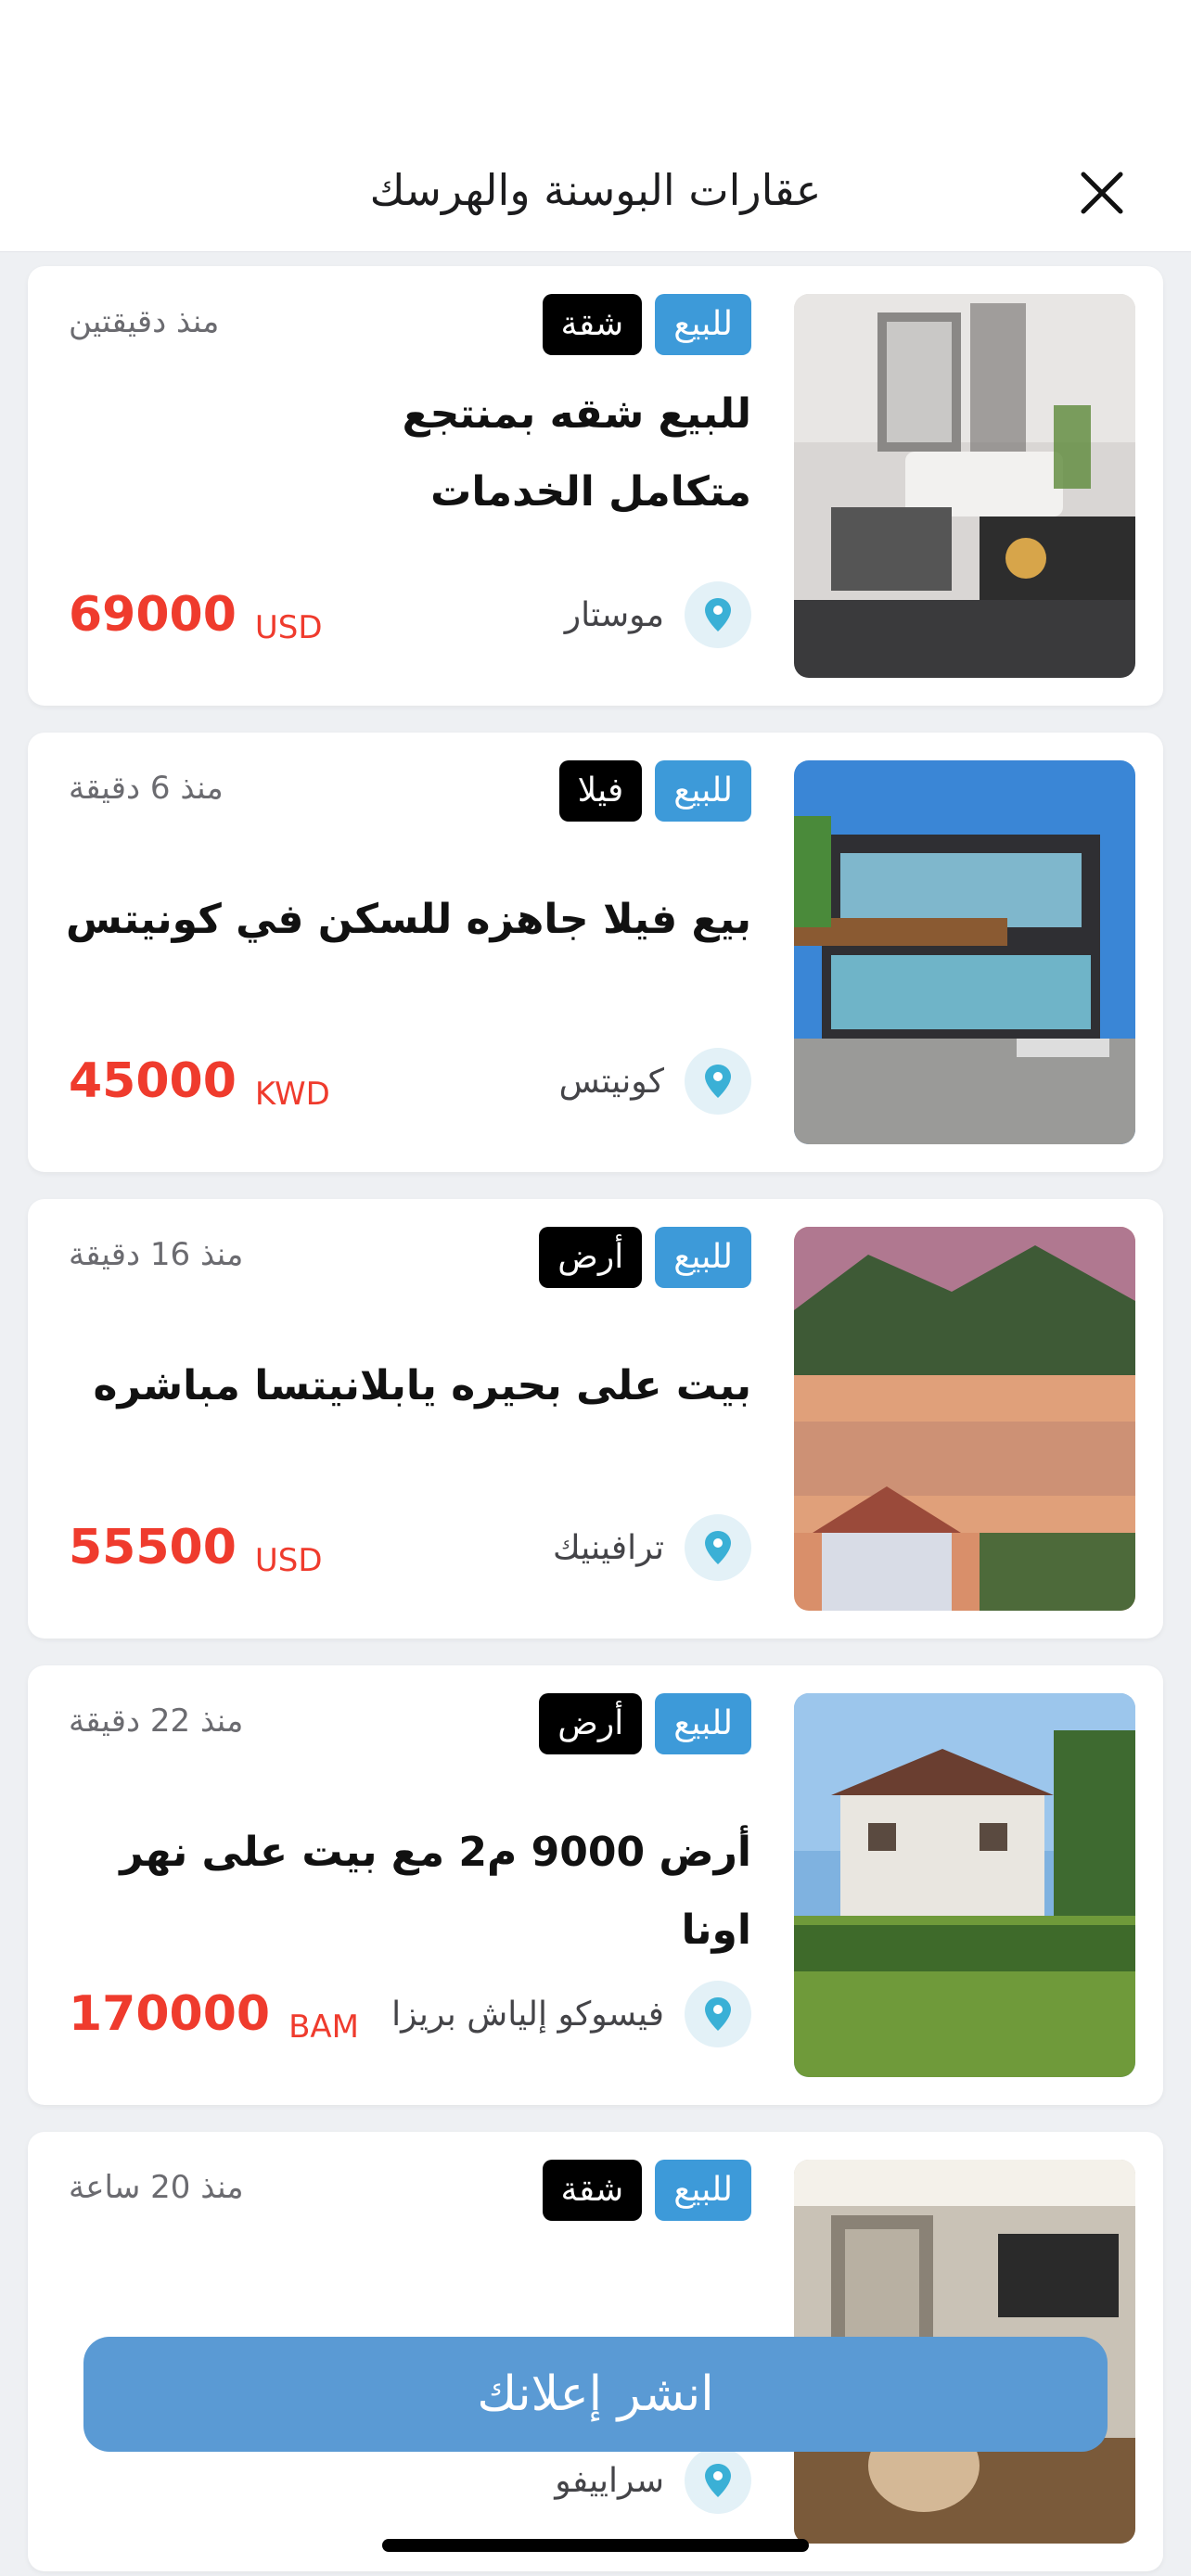 This screenshot has height=2576, width=1191. I want to click on listing-title: أرض 9000 م2 مع بيت على نهر اونا, so click(408, 1892).